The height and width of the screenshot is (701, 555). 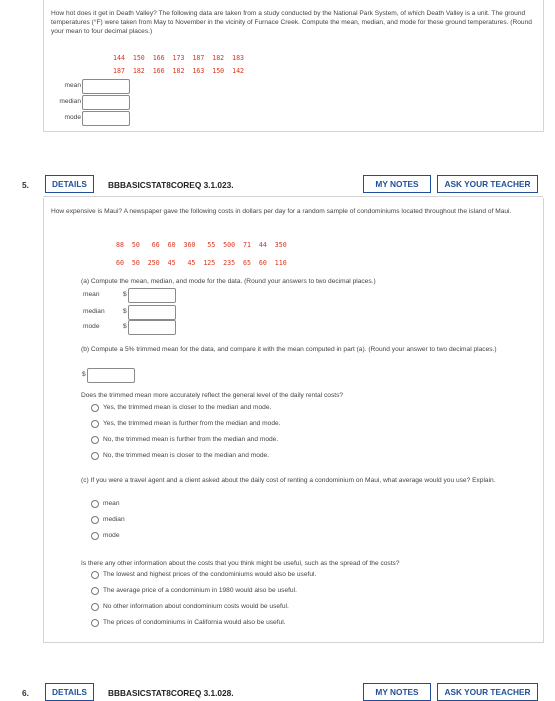 What do you see at coordinates (111, 503) in the screenshot?
I see `average-option-mean-label: mean` at bounding box center [111, 503].